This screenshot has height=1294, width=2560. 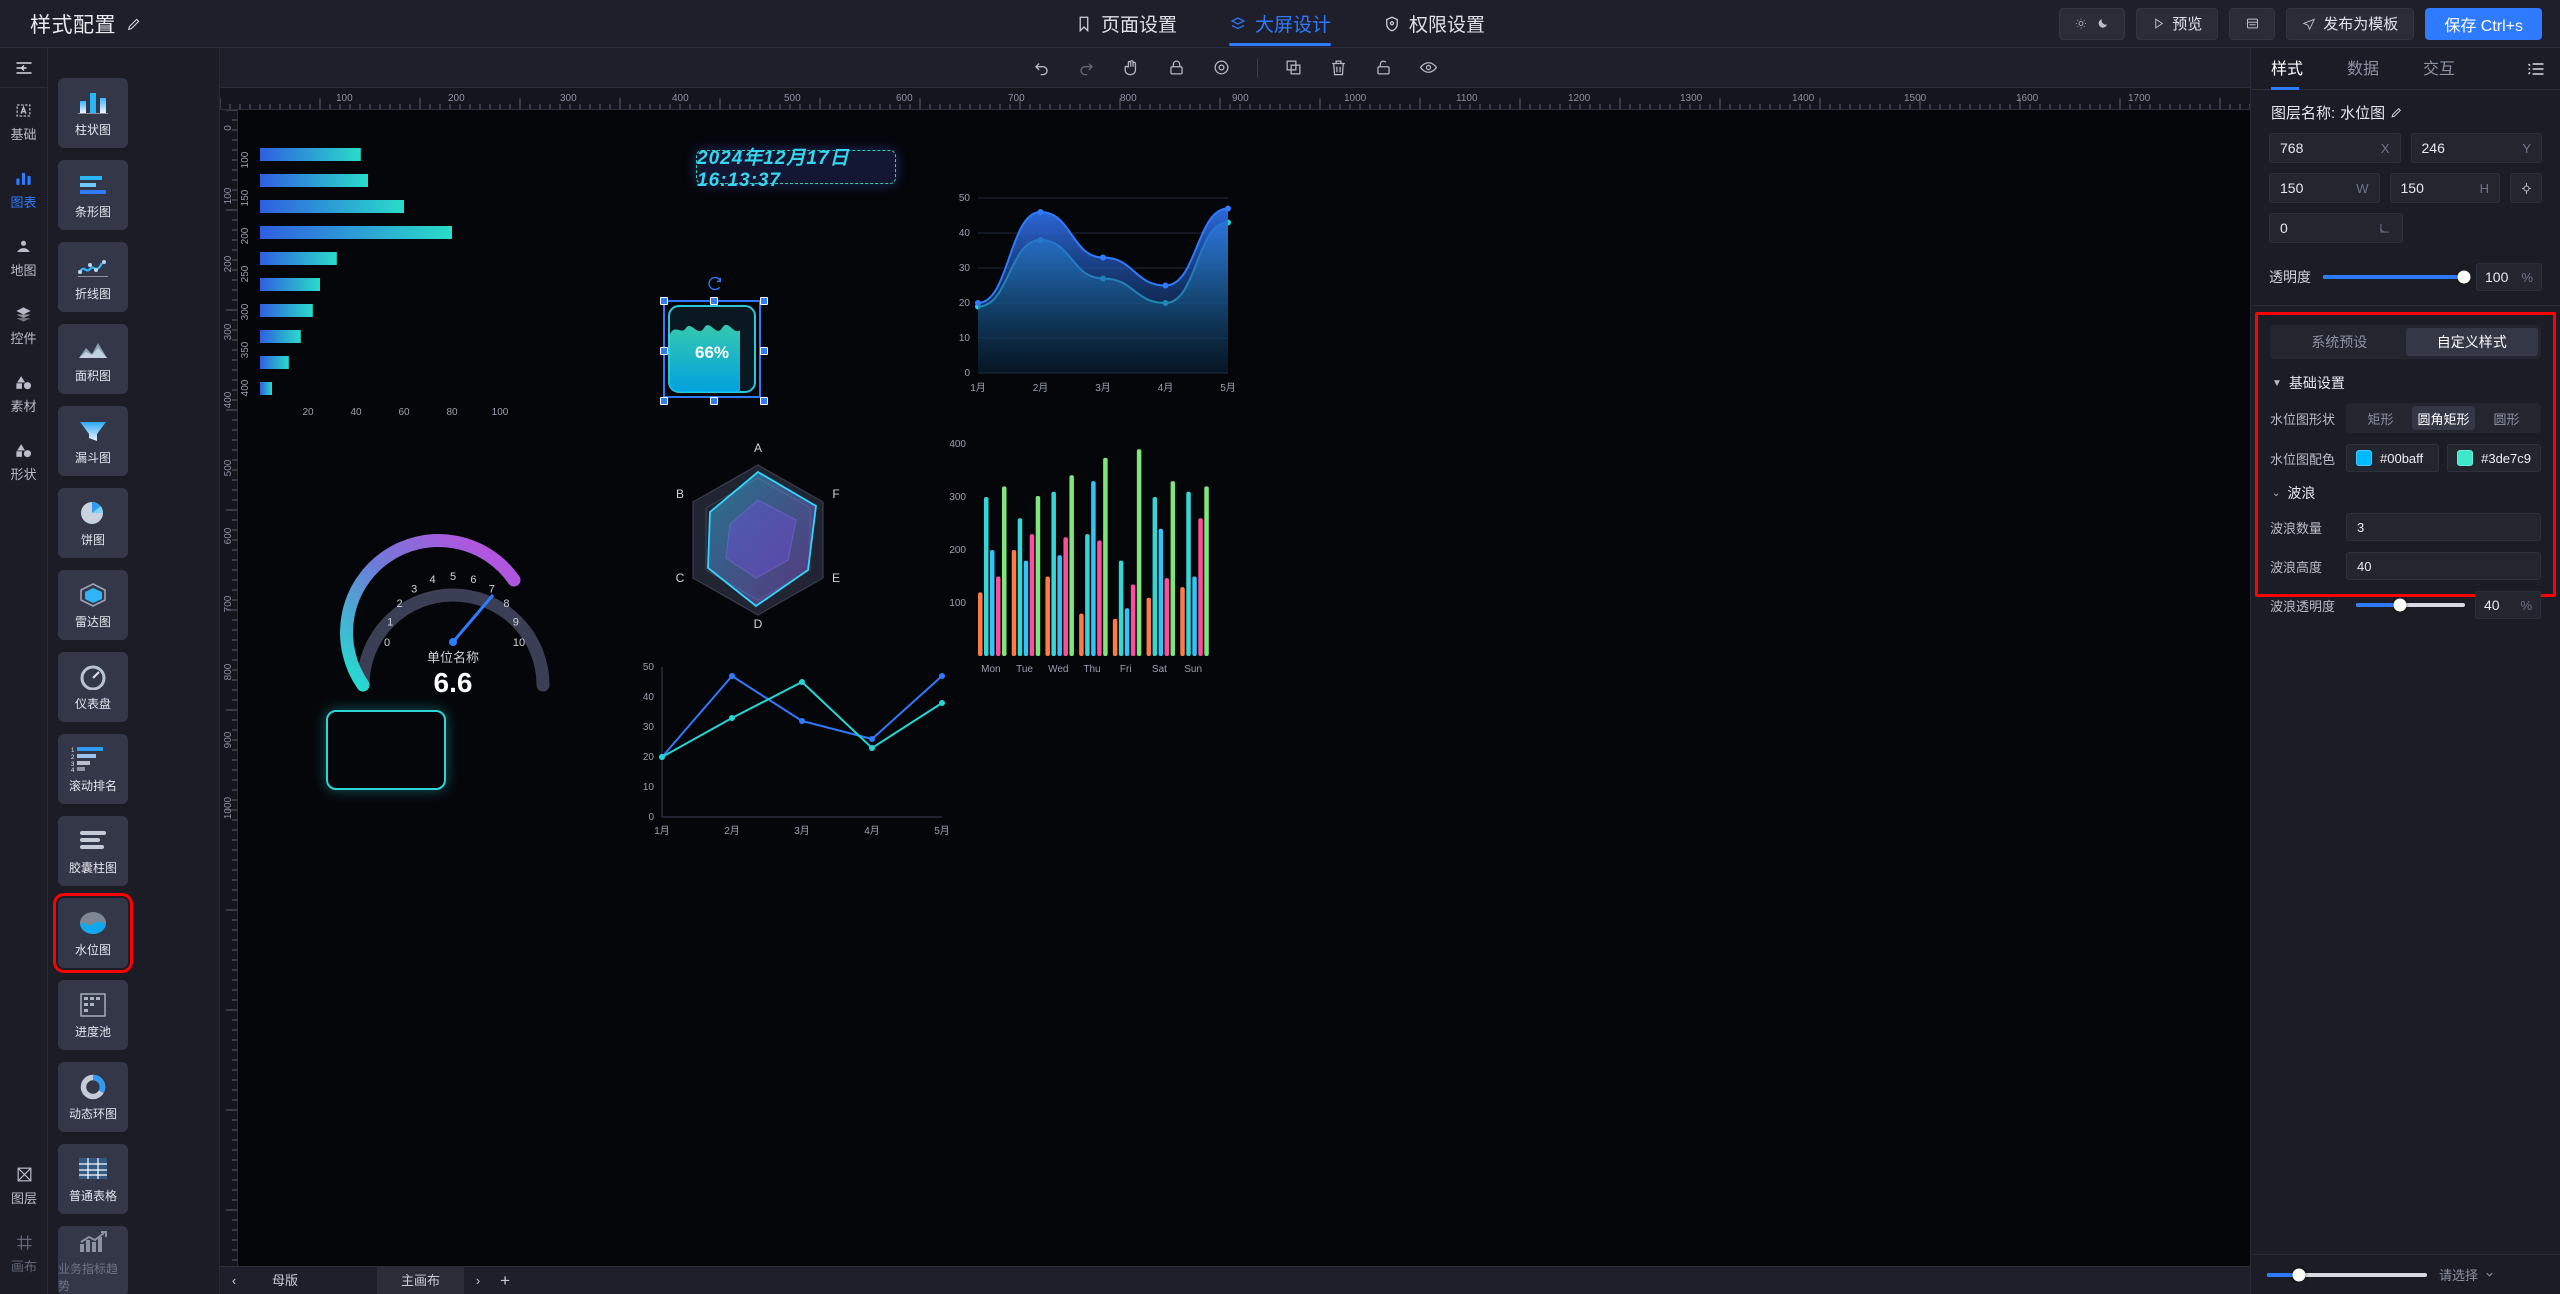 What do you see at coordinates (234, 1280) in the screenshot?
I see `page-prev-button: ‹` at bounding box center [234, 1280].